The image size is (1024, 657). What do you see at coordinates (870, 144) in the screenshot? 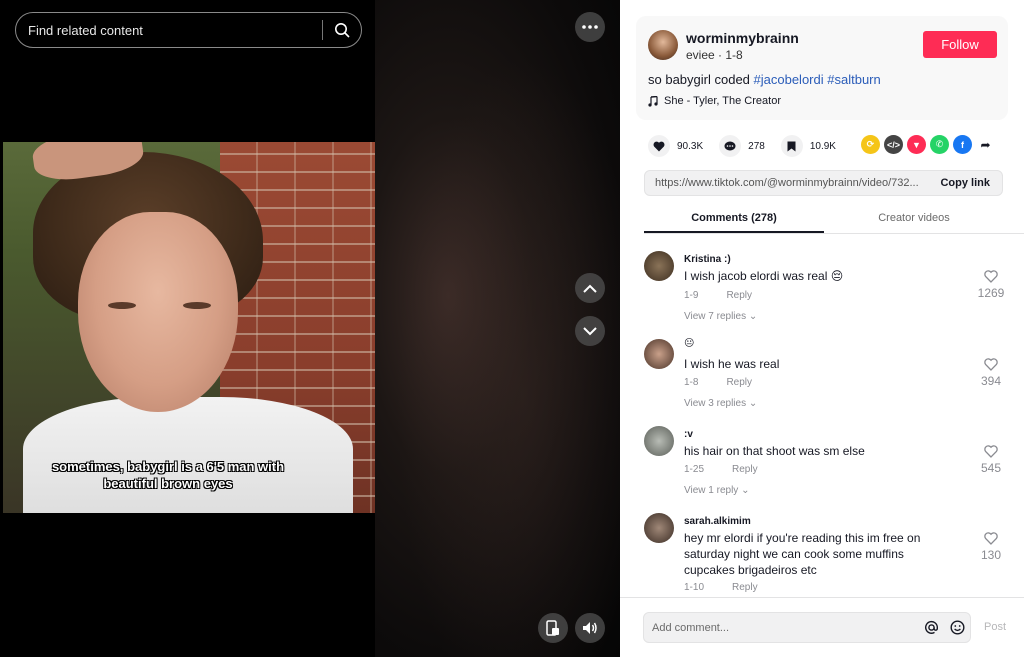
I see `repost-icon: ⟳` at bounding box center [870, 144].